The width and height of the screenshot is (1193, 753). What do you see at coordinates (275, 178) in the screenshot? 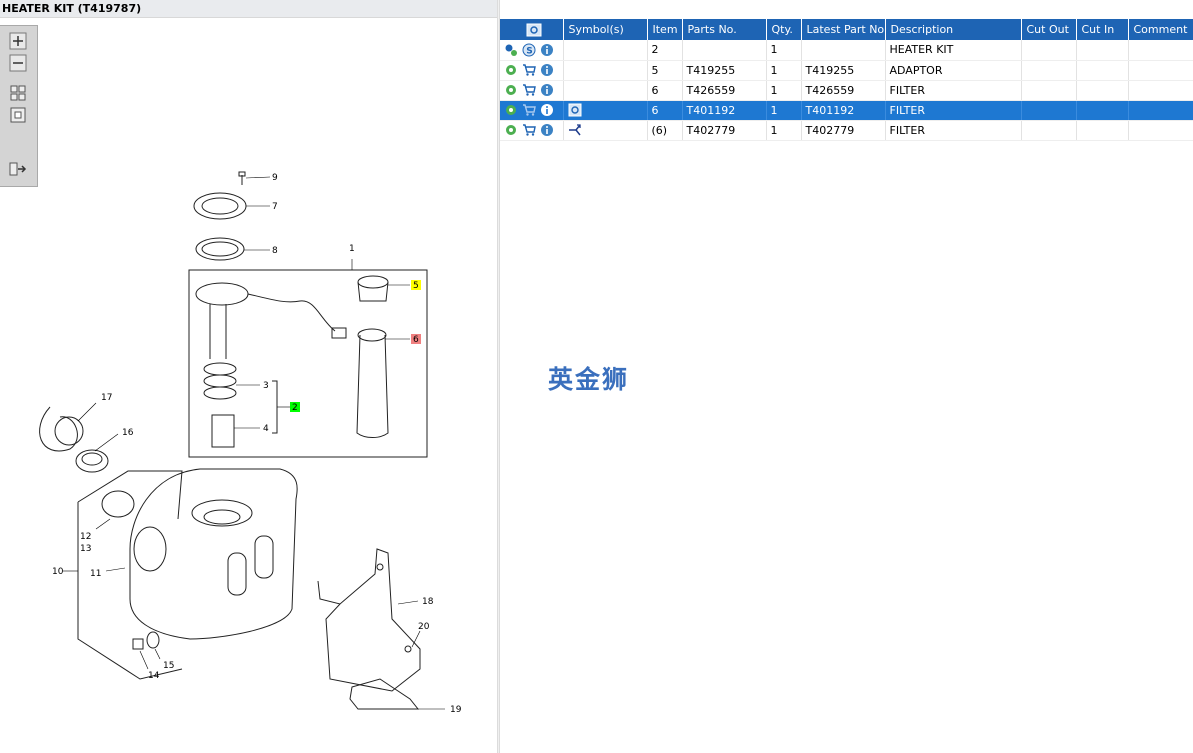
I see `callout-9: 9` at bounding box center [275, 178].